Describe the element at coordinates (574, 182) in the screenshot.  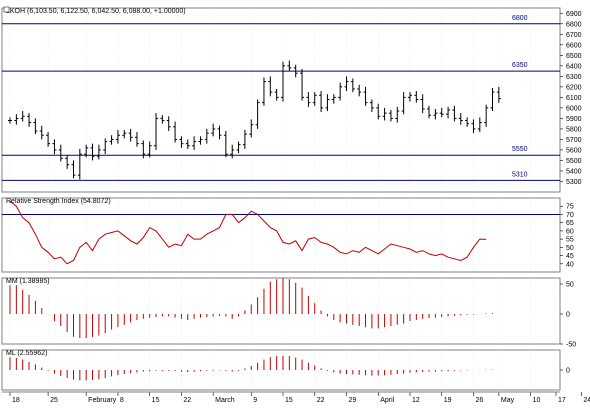
I see `price-tick-label: 5300` at that location.